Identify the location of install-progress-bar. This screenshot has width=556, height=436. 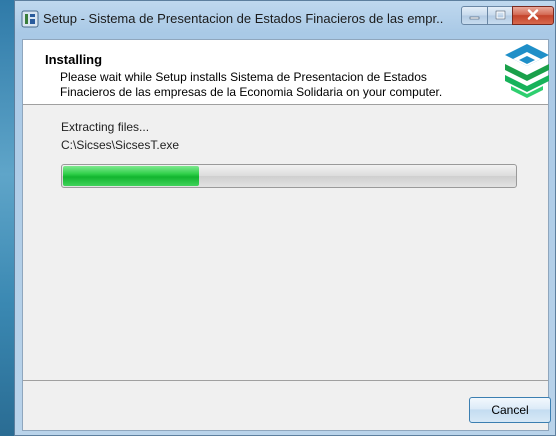
(289, 176).